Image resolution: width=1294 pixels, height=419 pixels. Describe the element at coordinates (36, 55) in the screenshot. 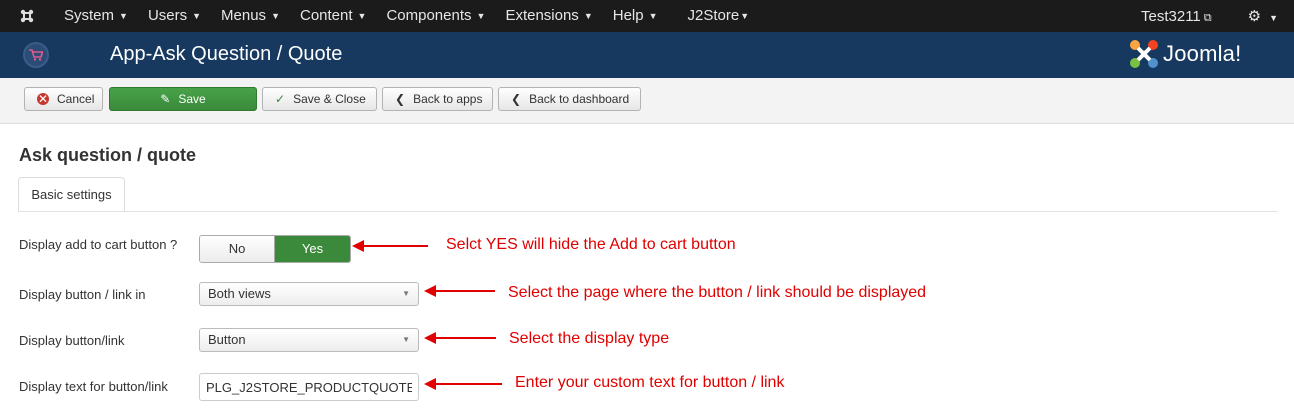

I see `cart-icon` at that location.